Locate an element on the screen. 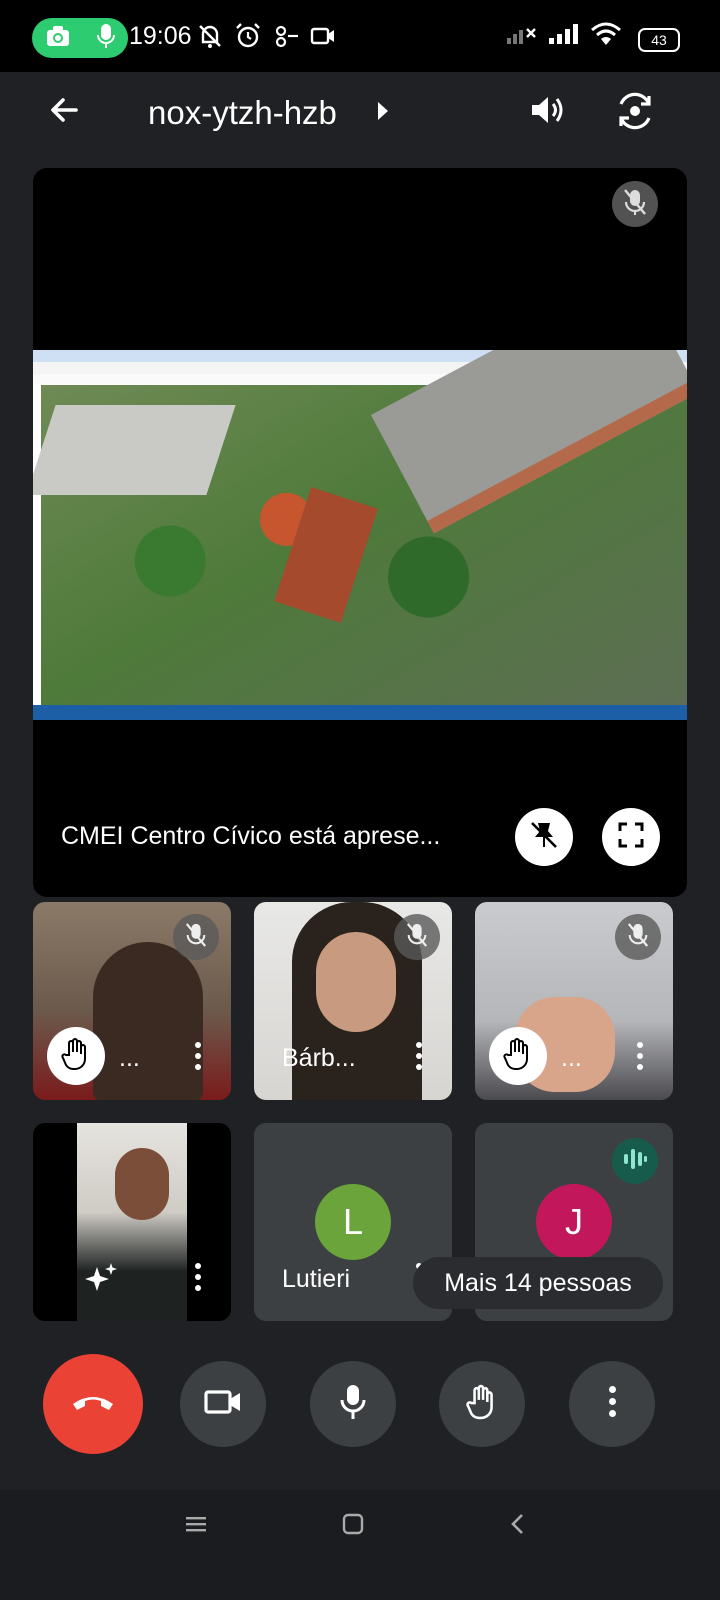  more-people-label: Mais 14 pessoas is located at coordinates (538, 1282).